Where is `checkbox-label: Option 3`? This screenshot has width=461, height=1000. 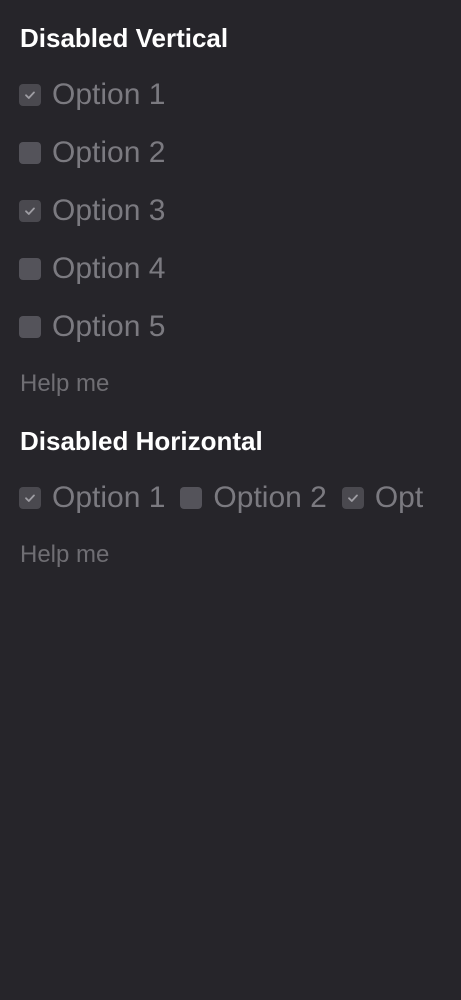 checkbox-label: Option 3 is located at coordinates (109, 210).